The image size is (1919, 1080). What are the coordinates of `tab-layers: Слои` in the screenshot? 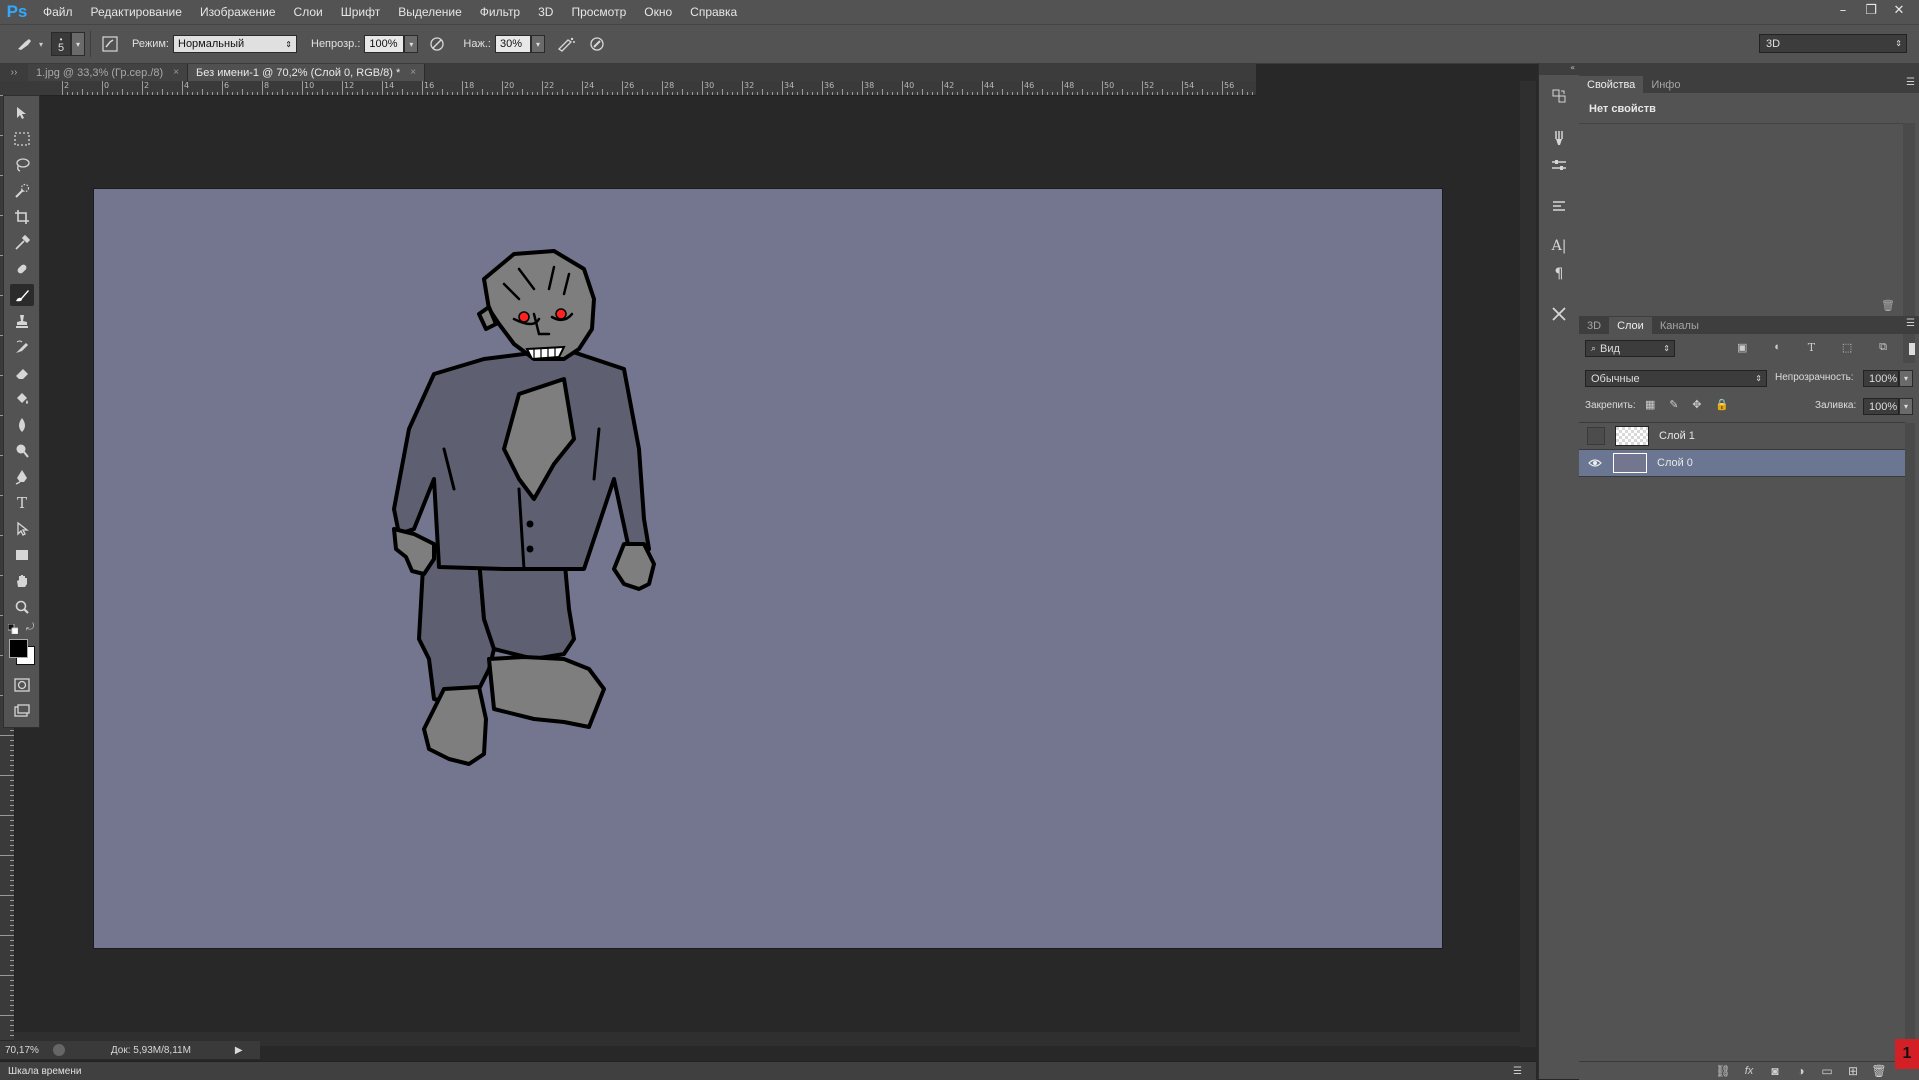 It's located at (1630, 325).